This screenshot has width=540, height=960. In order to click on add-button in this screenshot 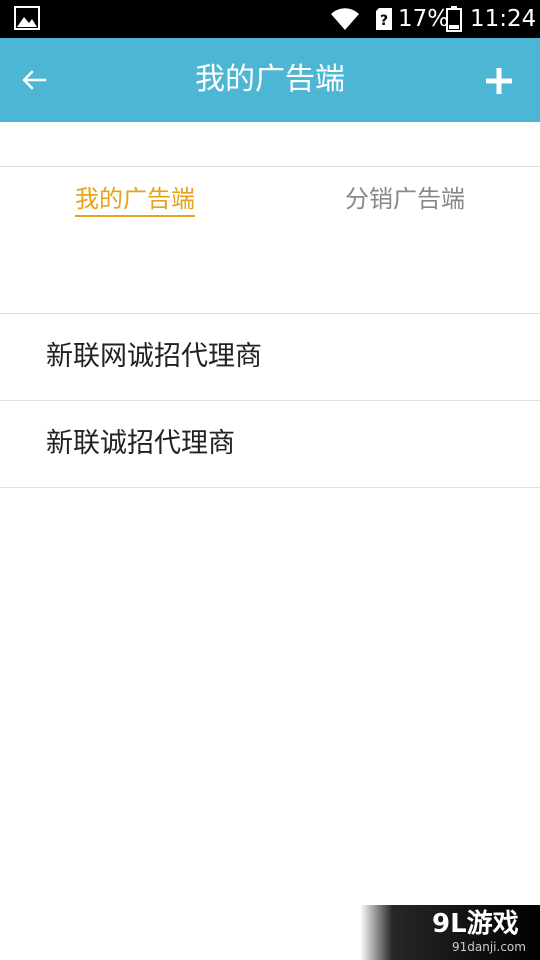, I will do `click(499, 81)`.